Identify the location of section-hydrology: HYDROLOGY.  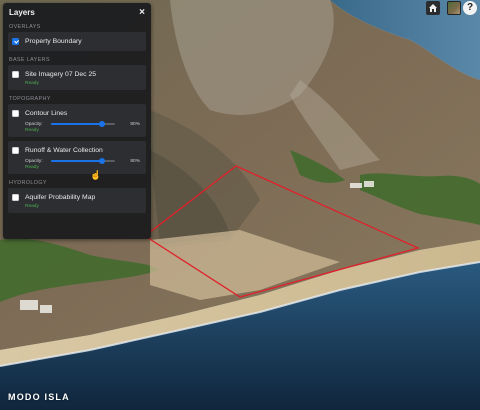
(28, 183).